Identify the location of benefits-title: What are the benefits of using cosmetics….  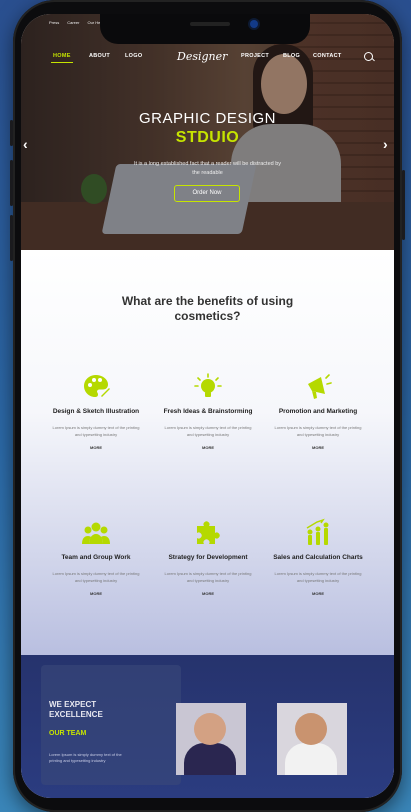
(207, 308).